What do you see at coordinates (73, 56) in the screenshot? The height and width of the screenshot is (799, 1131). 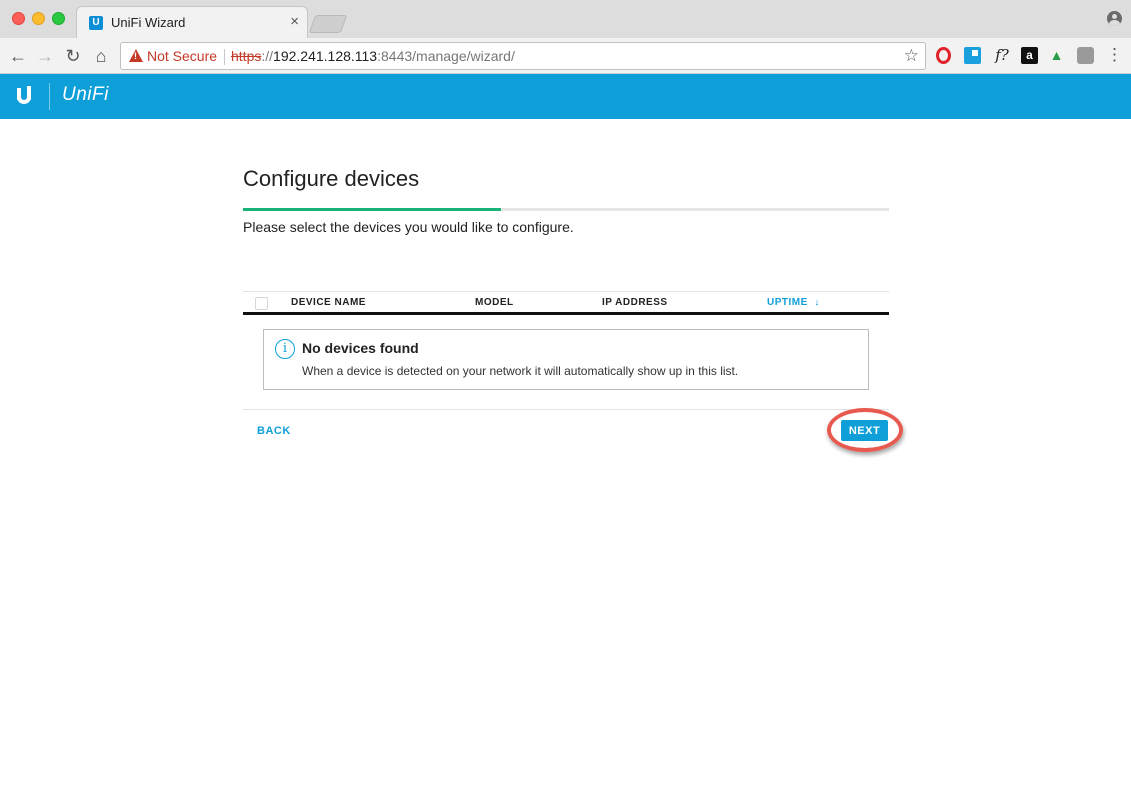 I see `reload-icon: ↻` at bounding box center [73, 56].